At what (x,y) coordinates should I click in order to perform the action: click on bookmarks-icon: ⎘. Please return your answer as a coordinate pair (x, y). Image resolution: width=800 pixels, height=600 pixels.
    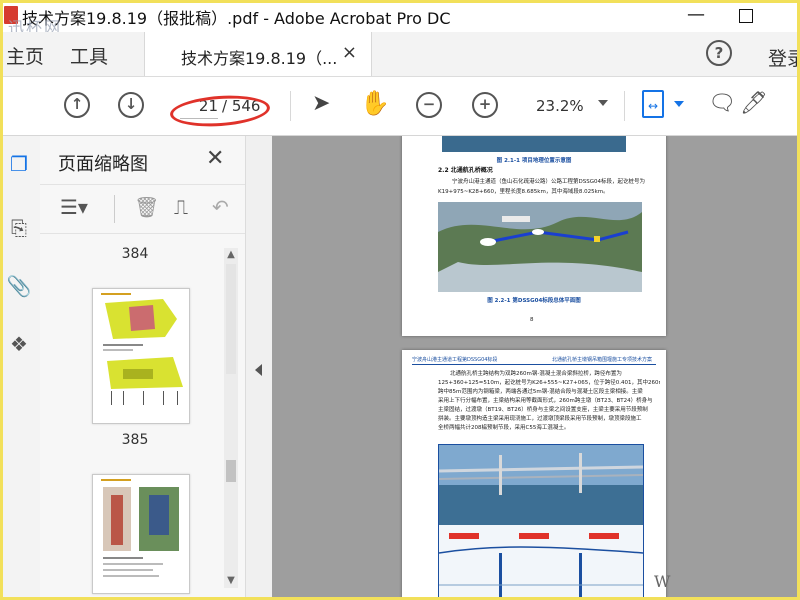
    Looking at the image, I should click on (19, 230).